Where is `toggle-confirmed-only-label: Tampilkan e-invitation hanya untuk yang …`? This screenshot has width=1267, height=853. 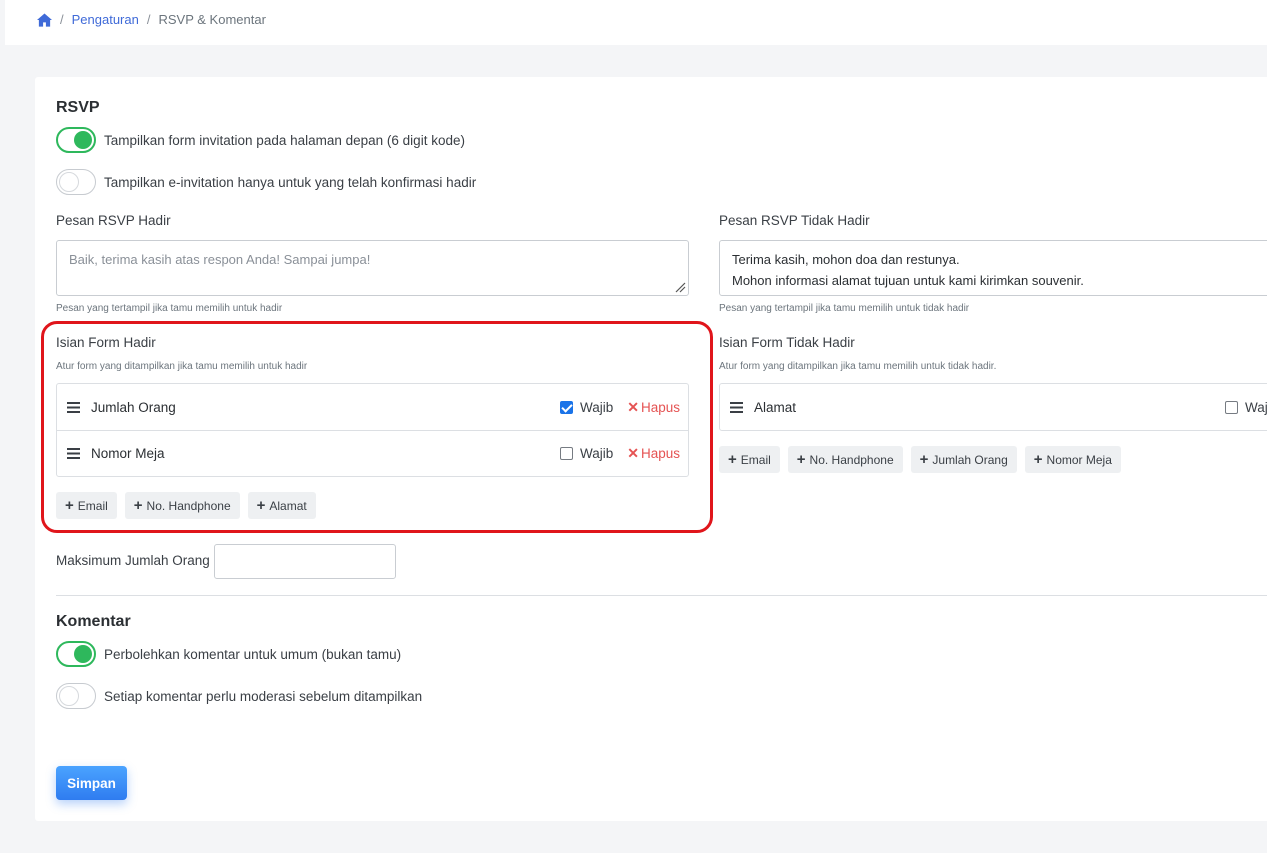 toggle-confirmed-only-label: Tampilkan e-invitation hanya untuk yang … is located at coordinates (290, 182).